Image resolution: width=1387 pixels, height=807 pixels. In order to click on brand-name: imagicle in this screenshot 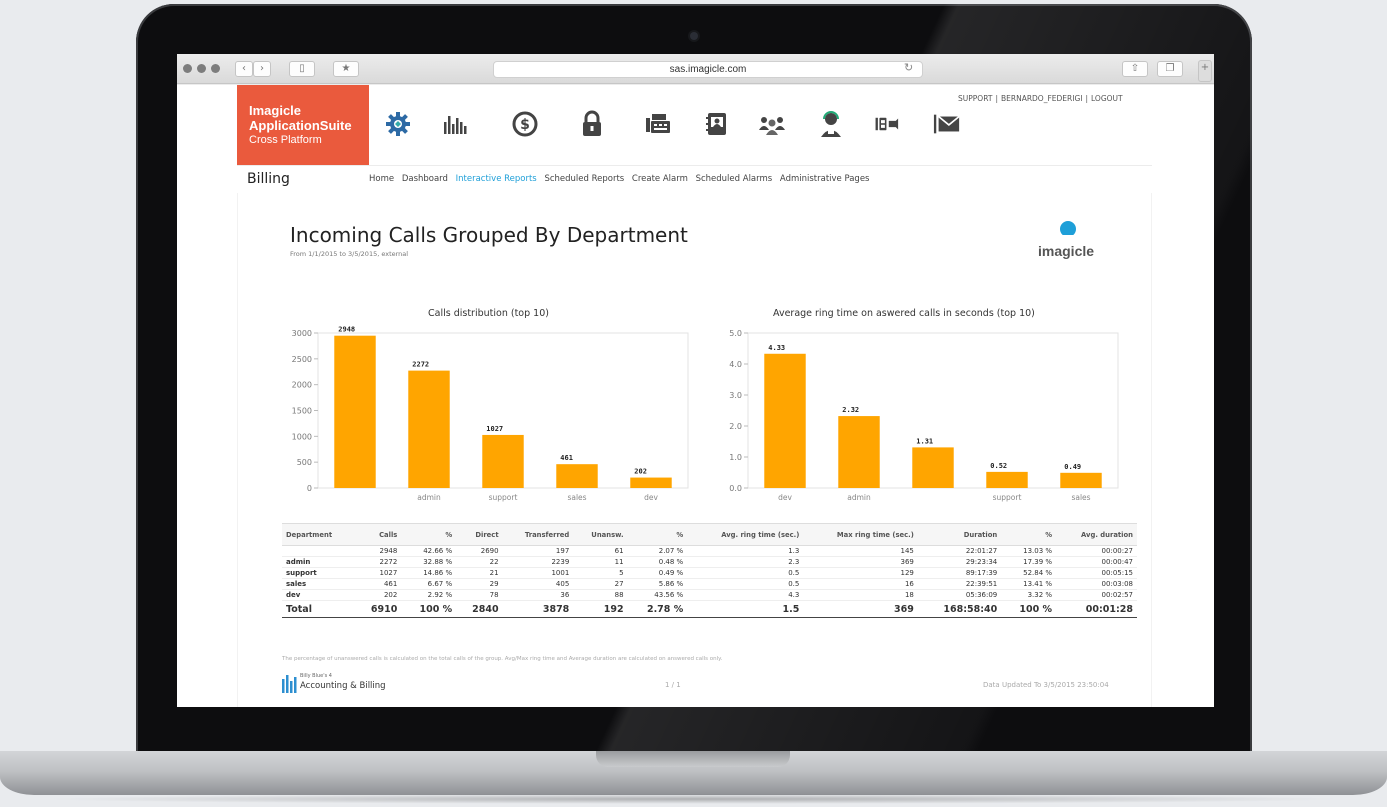, I will do `click(1066, 251)`.